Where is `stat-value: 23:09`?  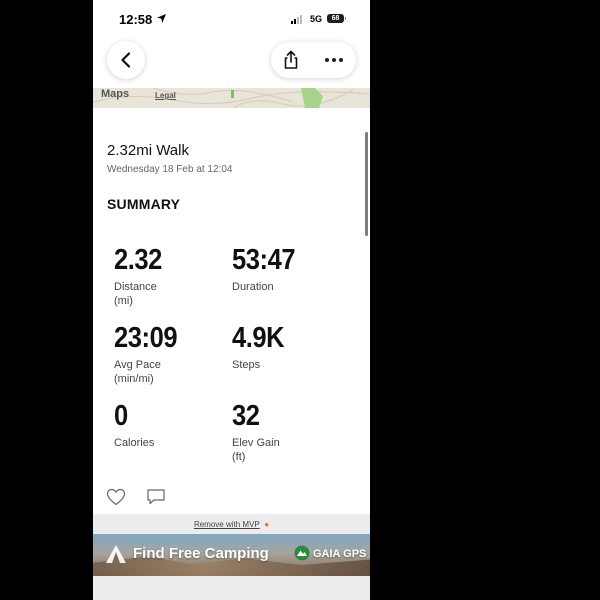
stat-value: 23:09 is located at coordinates (146, 338).